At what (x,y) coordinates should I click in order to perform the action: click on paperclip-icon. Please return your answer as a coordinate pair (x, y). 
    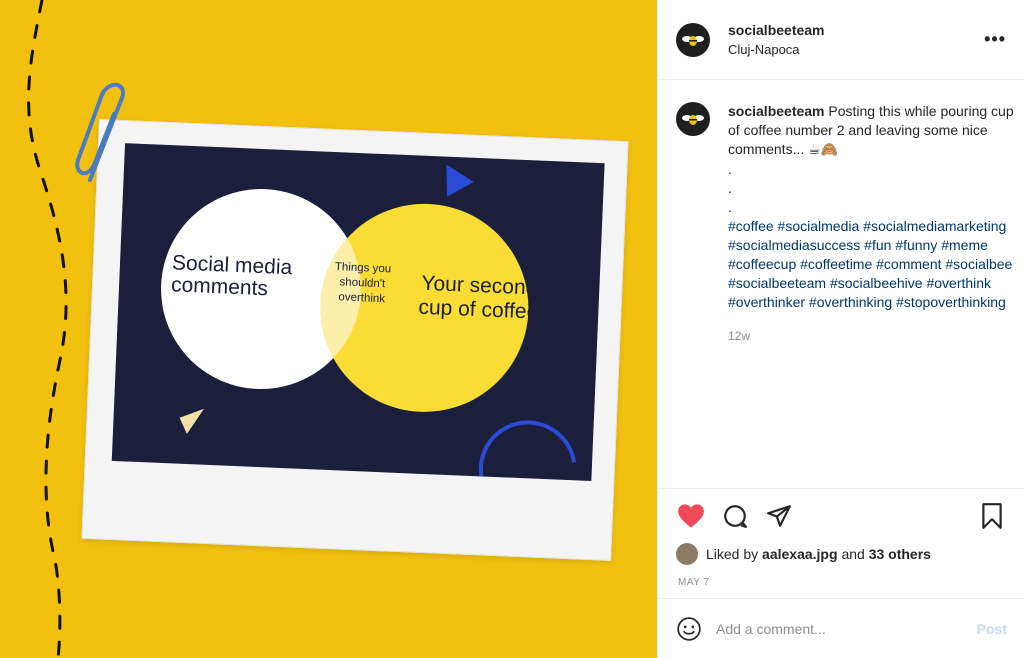
    Looking at the image, I should click on (100, 132).